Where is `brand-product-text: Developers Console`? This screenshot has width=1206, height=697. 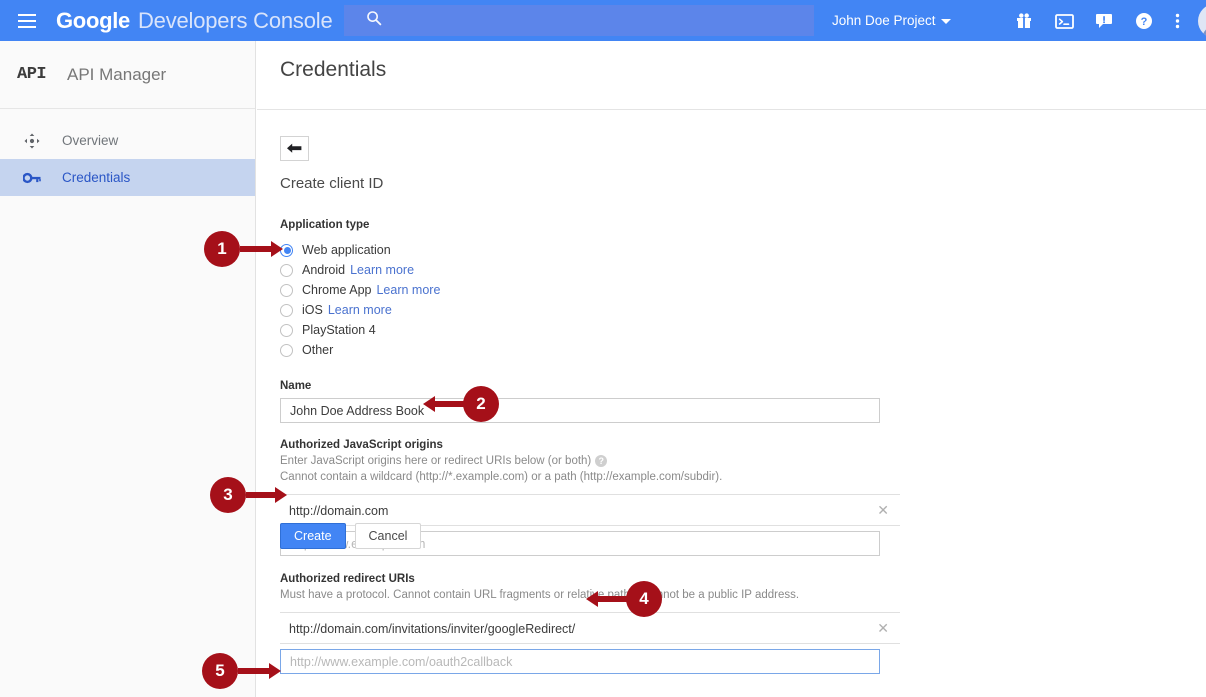 brand-product-text: Developers Console is located at coordinates (235, 20).